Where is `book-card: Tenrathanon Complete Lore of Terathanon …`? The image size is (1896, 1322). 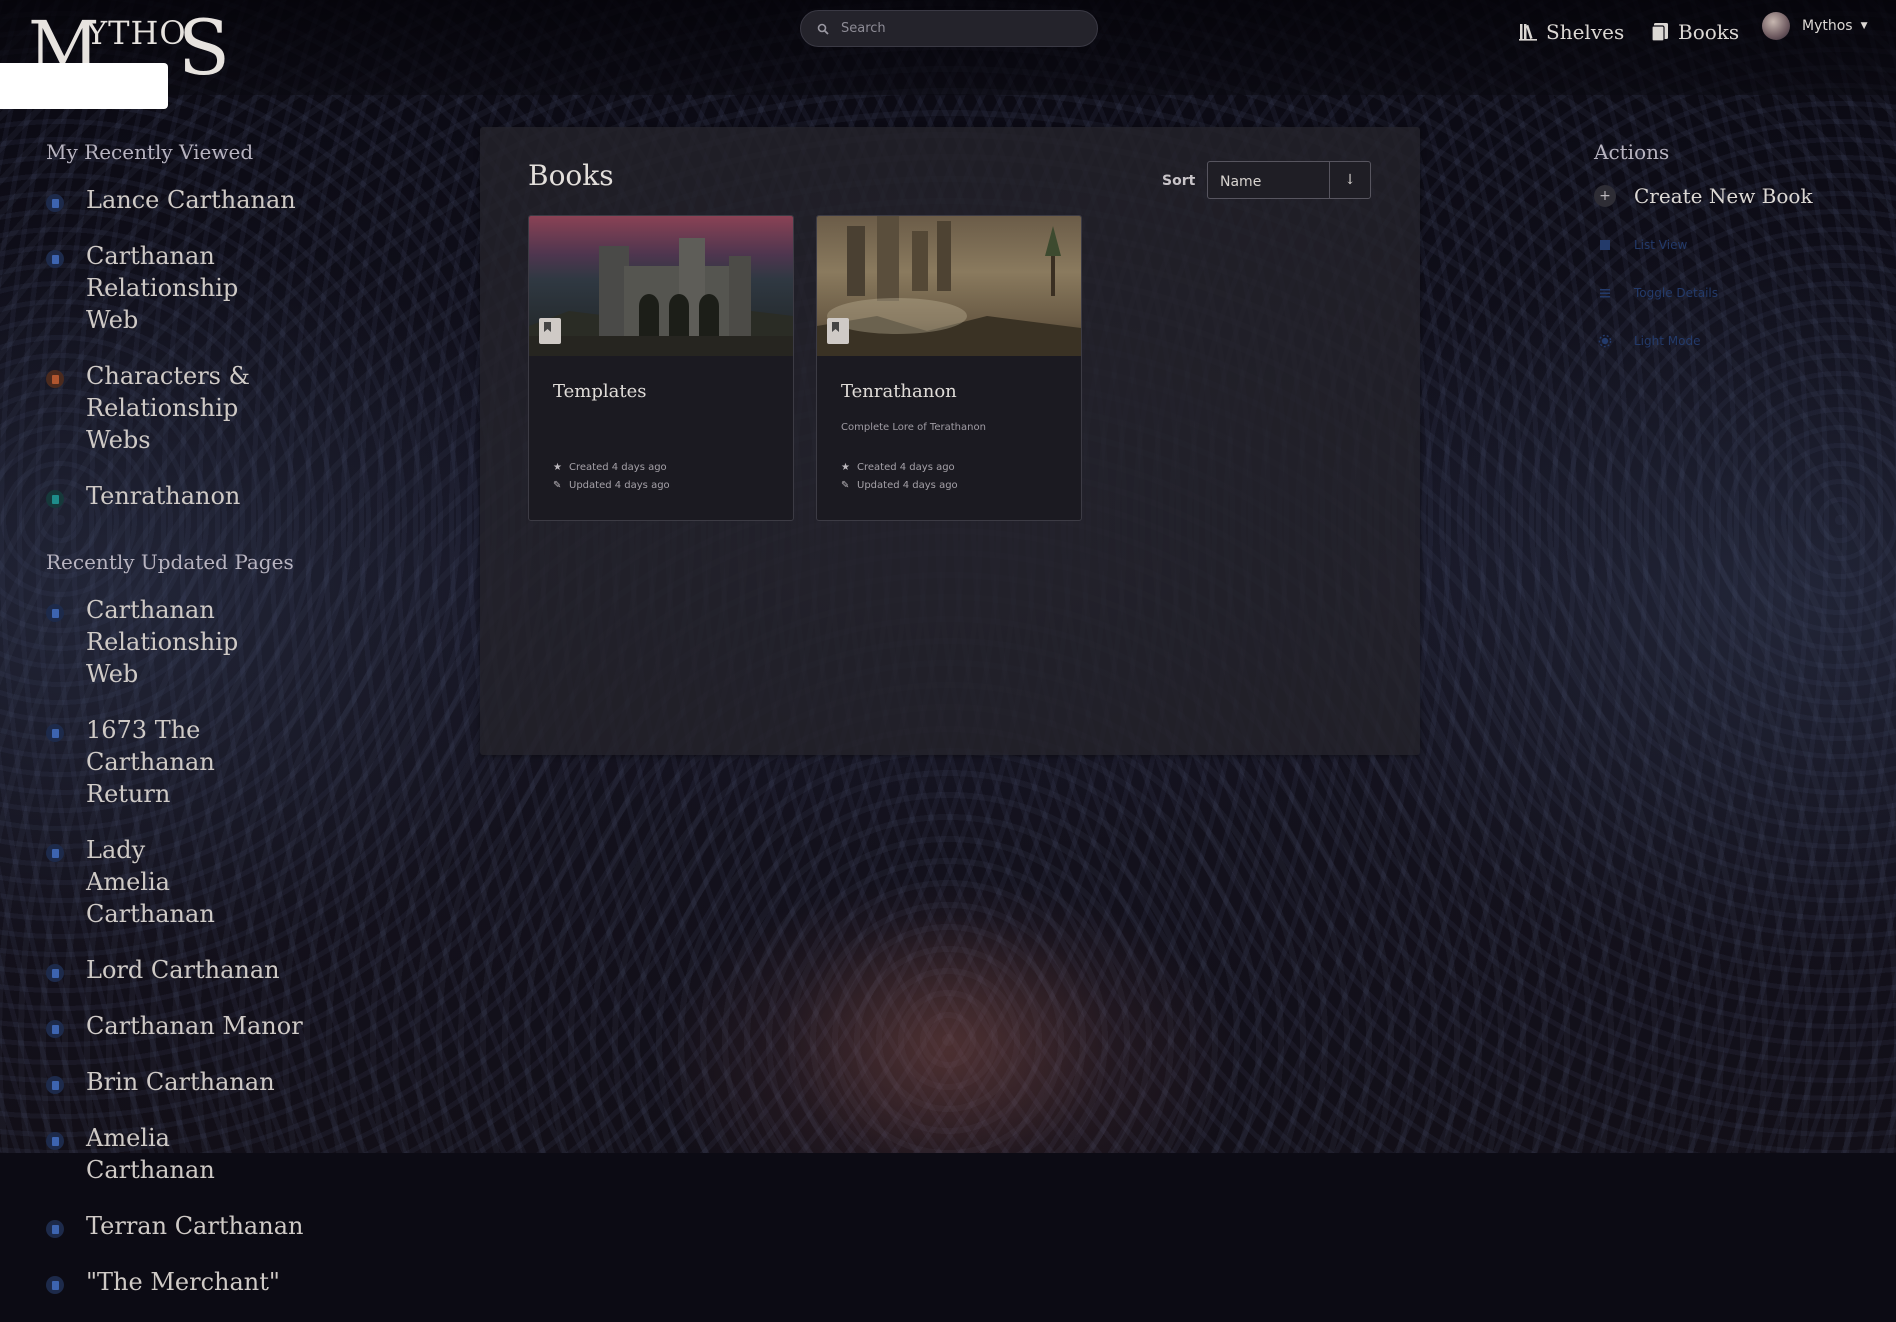 book-card: Tenrathanon Complete Lore of Terathanon … is located at coordinates (949, 368).